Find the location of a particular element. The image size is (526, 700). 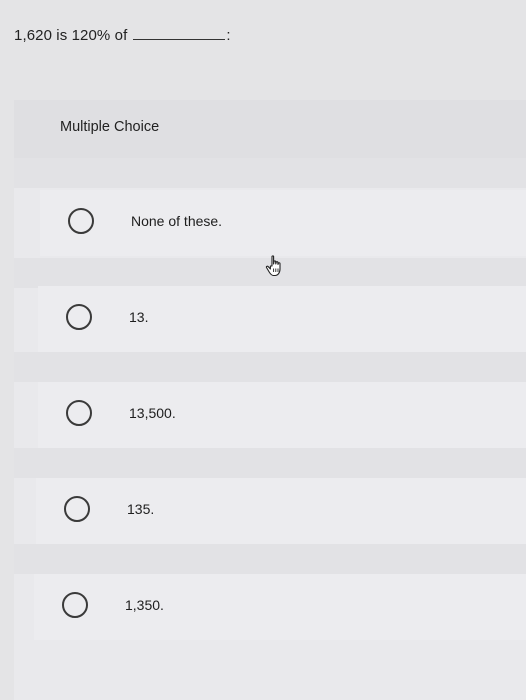

option-135: 135. is located at coordinates (281, 511).